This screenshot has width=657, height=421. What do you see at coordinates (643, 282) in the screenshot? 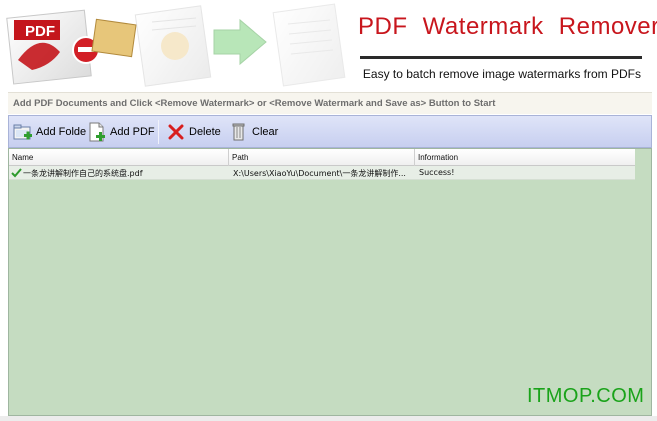
I see `list-scroll-gutter` at bounding box center [643, 282].